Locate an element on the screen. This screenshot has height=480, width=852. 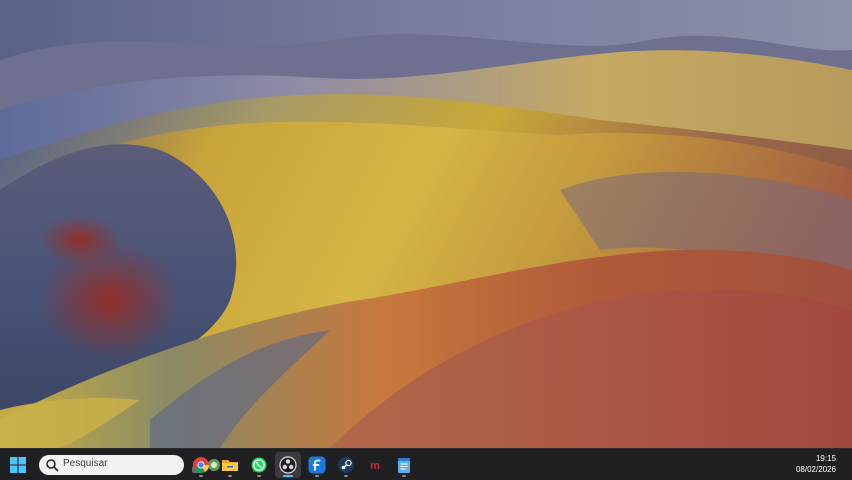
taskbar-app-chrome is located at coordinates (201, 465).